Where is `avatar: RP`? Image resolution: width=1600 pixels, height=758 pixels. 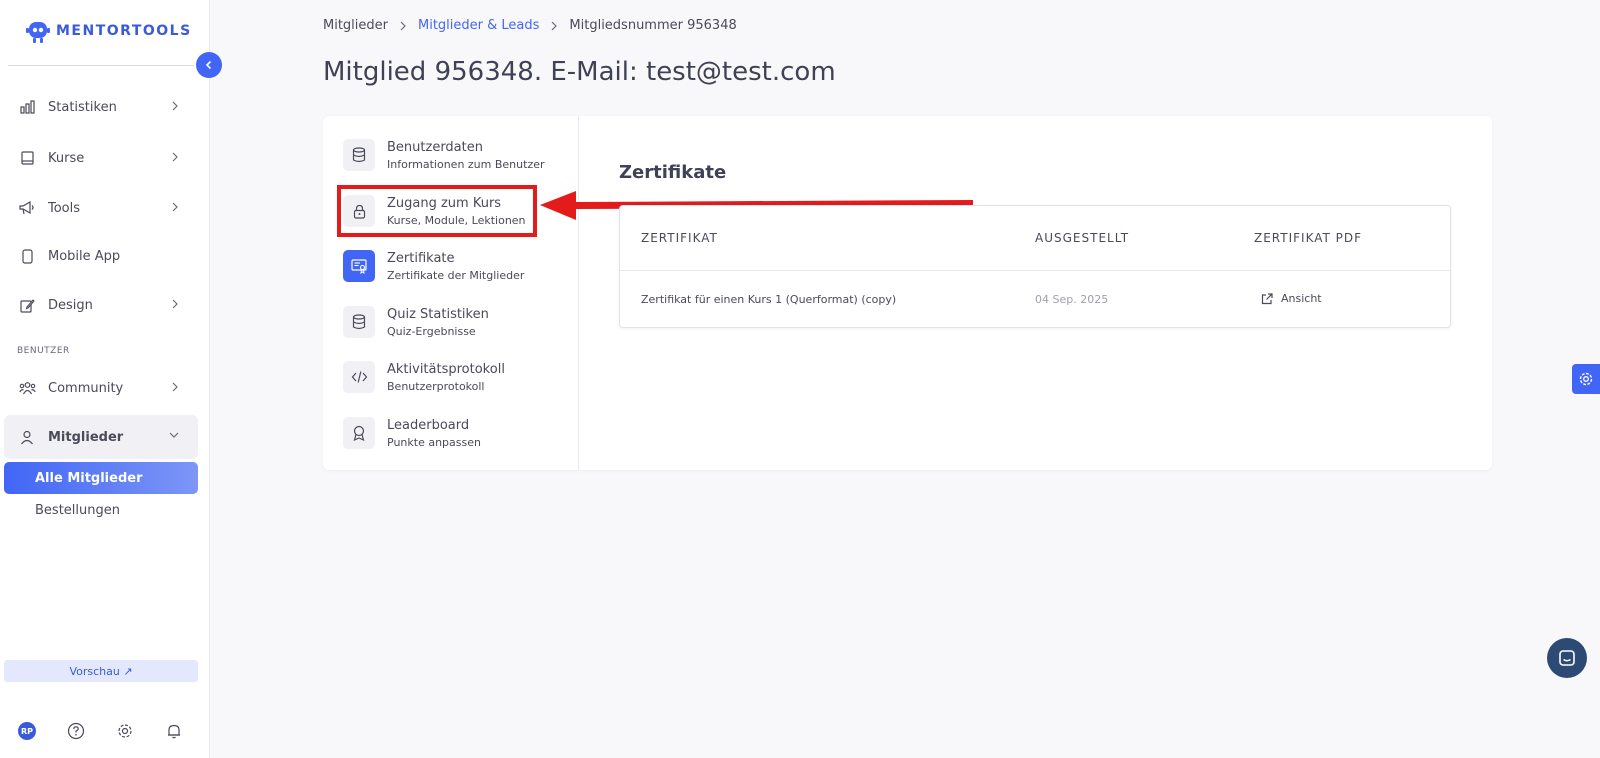
avatar: RP is located at coordinates (27, 731).